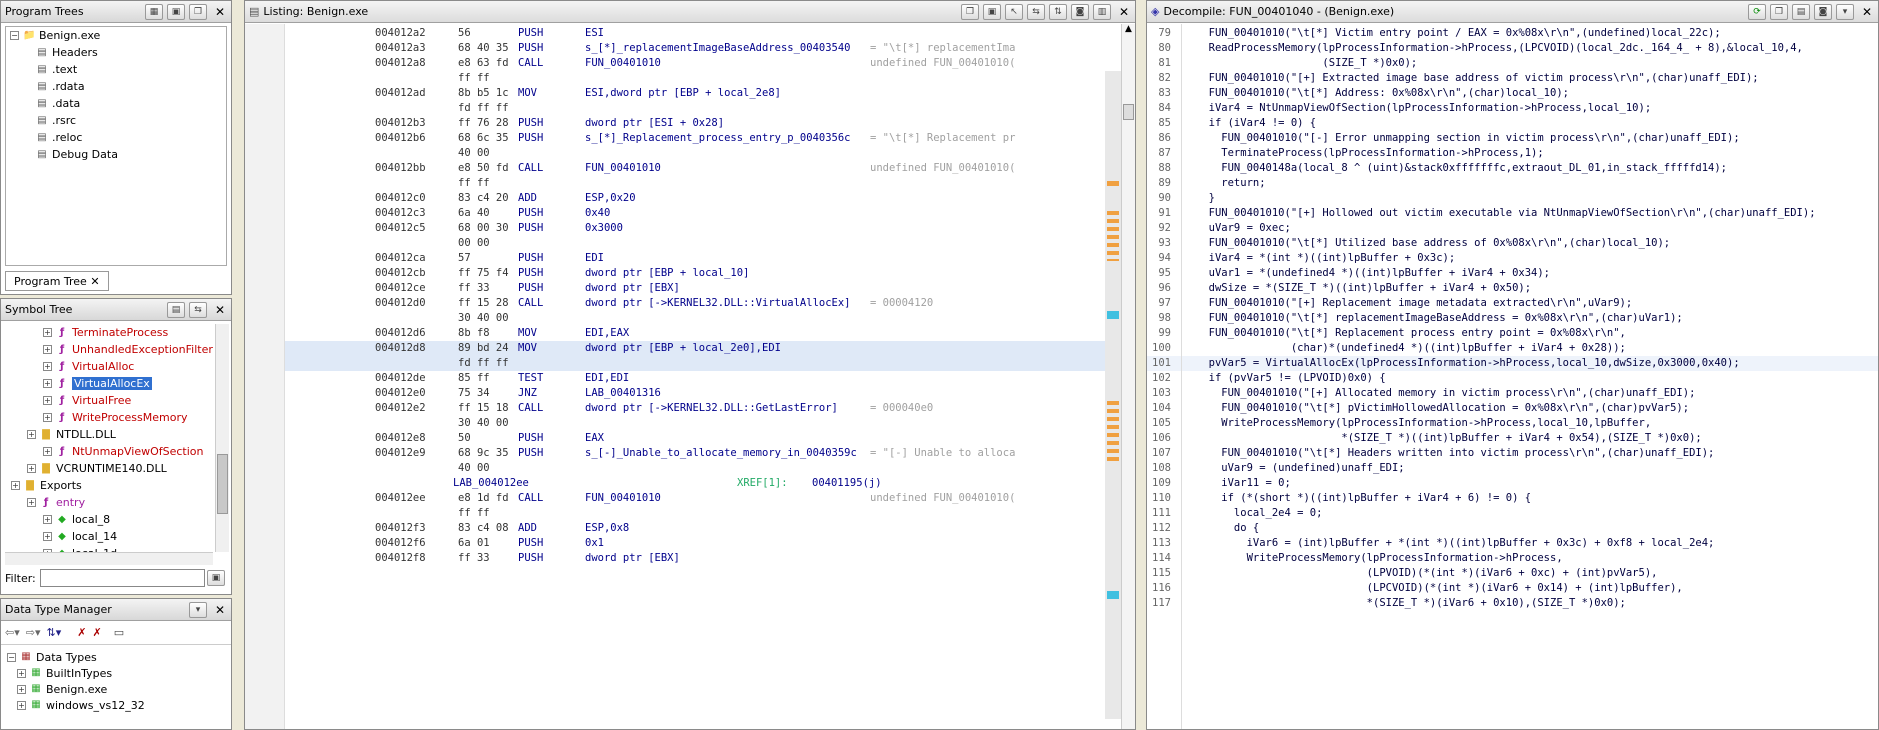 The height and width of the screenshot is (730, 1879). I want to click on edit-icon: ⇅, so click(1058, 11).